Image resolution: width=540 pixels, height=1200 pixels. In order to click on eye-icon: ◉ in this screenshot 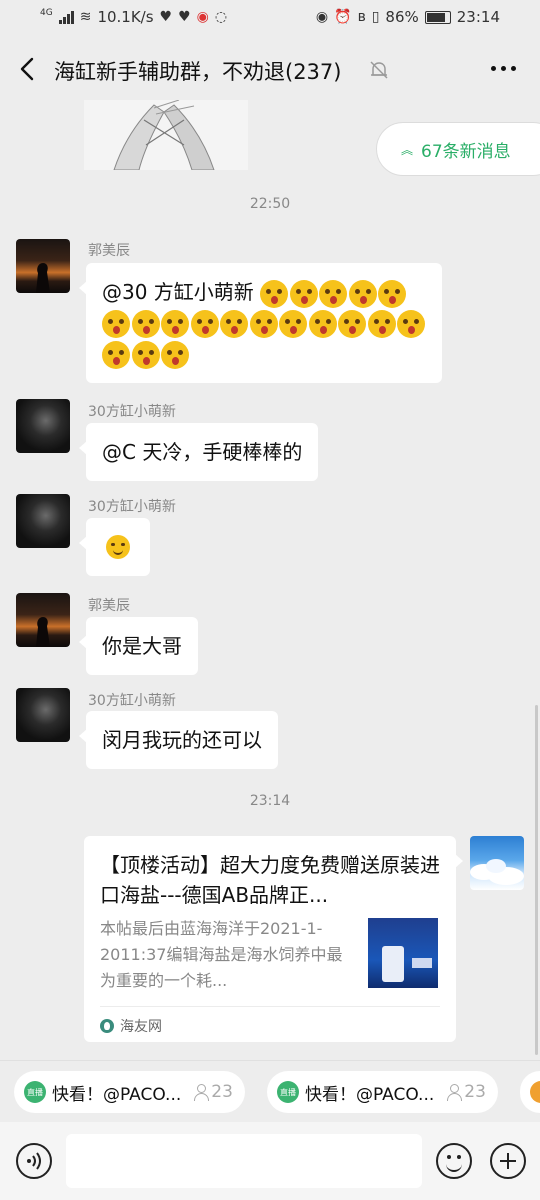, I will do `click(322, 17)`.